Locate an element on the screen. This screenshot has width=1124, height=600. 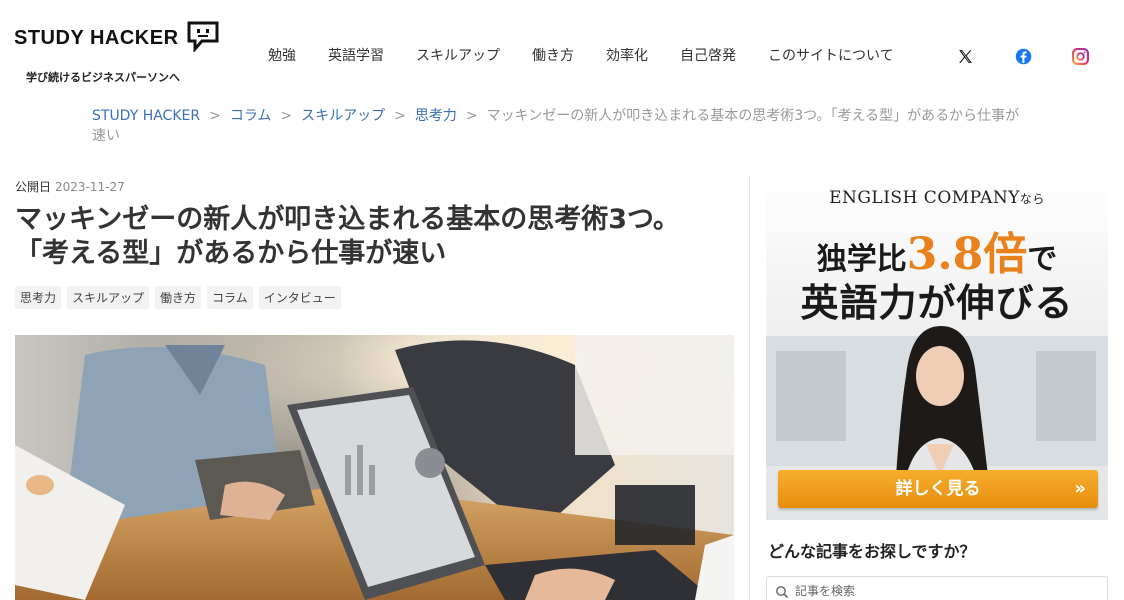
ad-headline-2: 英語力が伸びる is located at coordinates (937, 302).